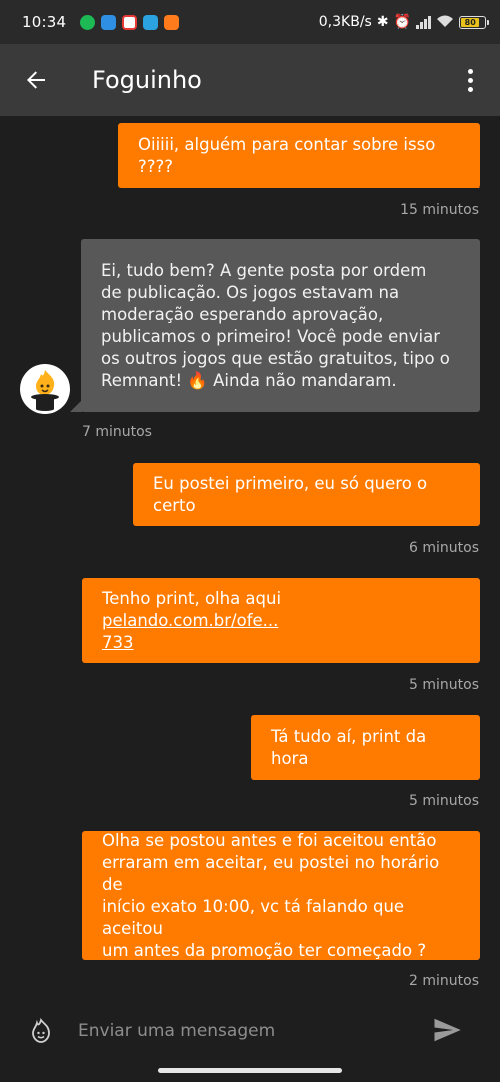 This screenshot has height=1082, width=500. What do you see at coordinates (147, 80) in the screenshot?
I see `chat-title: Foguinho` at bounding box center [147, 80].